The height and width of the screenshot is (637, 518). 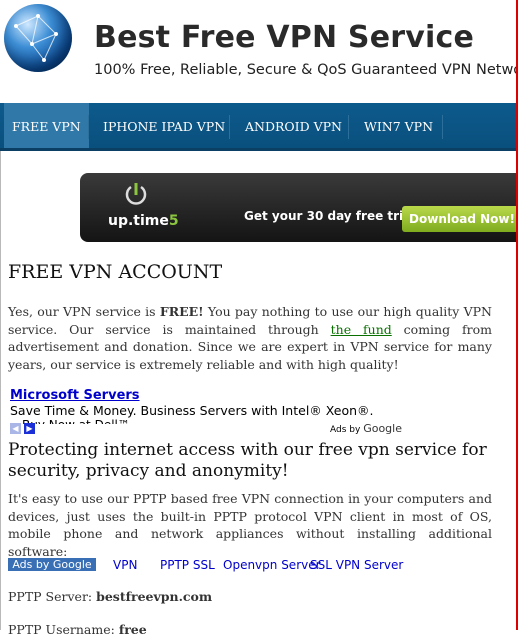 What do you see at coordinates (361, 329) in the screenshot?
I see `the-fund-link: the fund` at bounding box center [361, 329].